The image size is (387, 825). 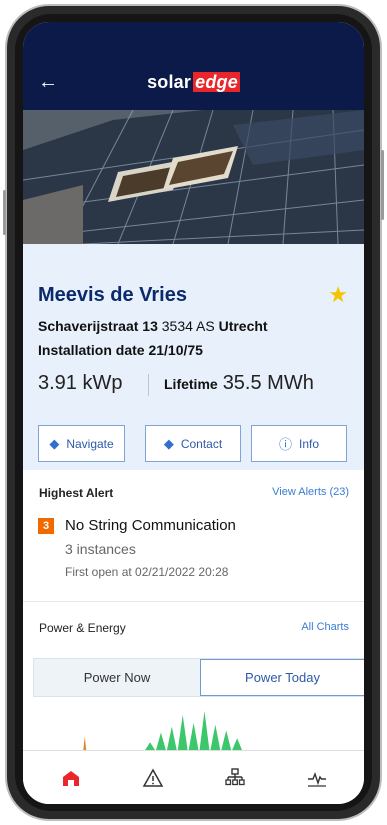 I want to click on power-chart-svg, so click(x=163, y=730).